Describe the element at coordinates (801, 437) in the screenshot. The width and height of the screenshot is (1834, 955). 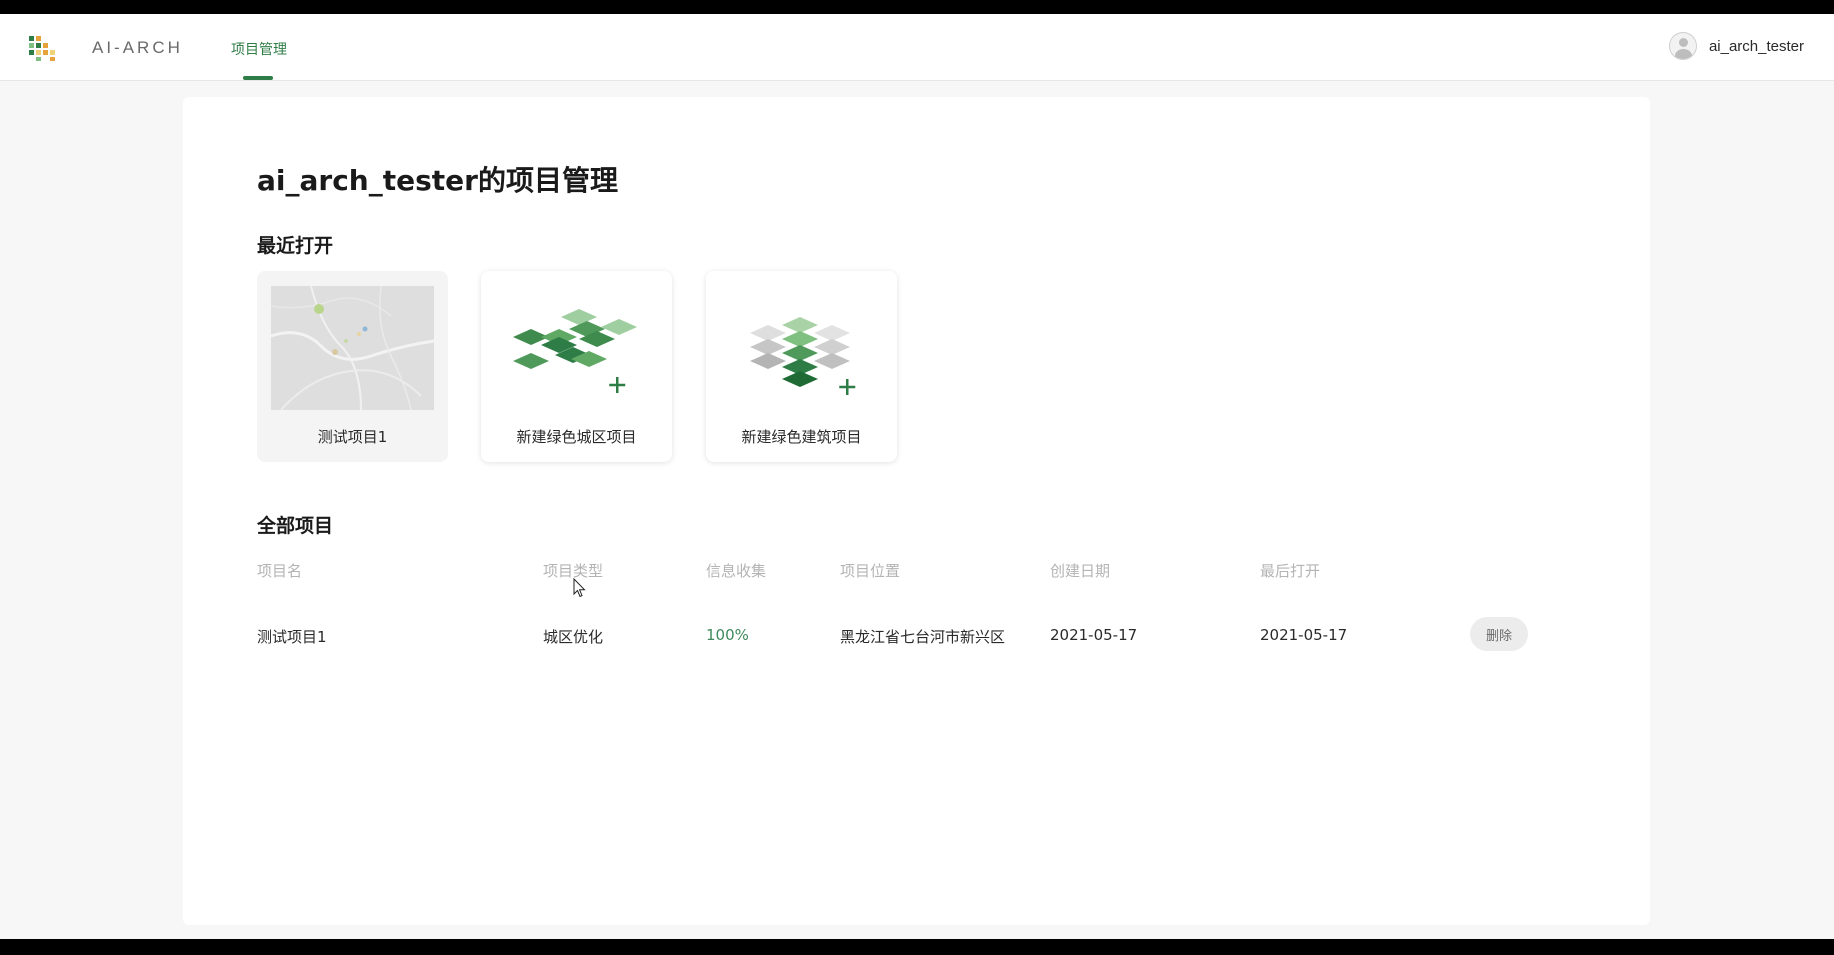
I see `card-label: 新建绿色建筑项目` at that location.